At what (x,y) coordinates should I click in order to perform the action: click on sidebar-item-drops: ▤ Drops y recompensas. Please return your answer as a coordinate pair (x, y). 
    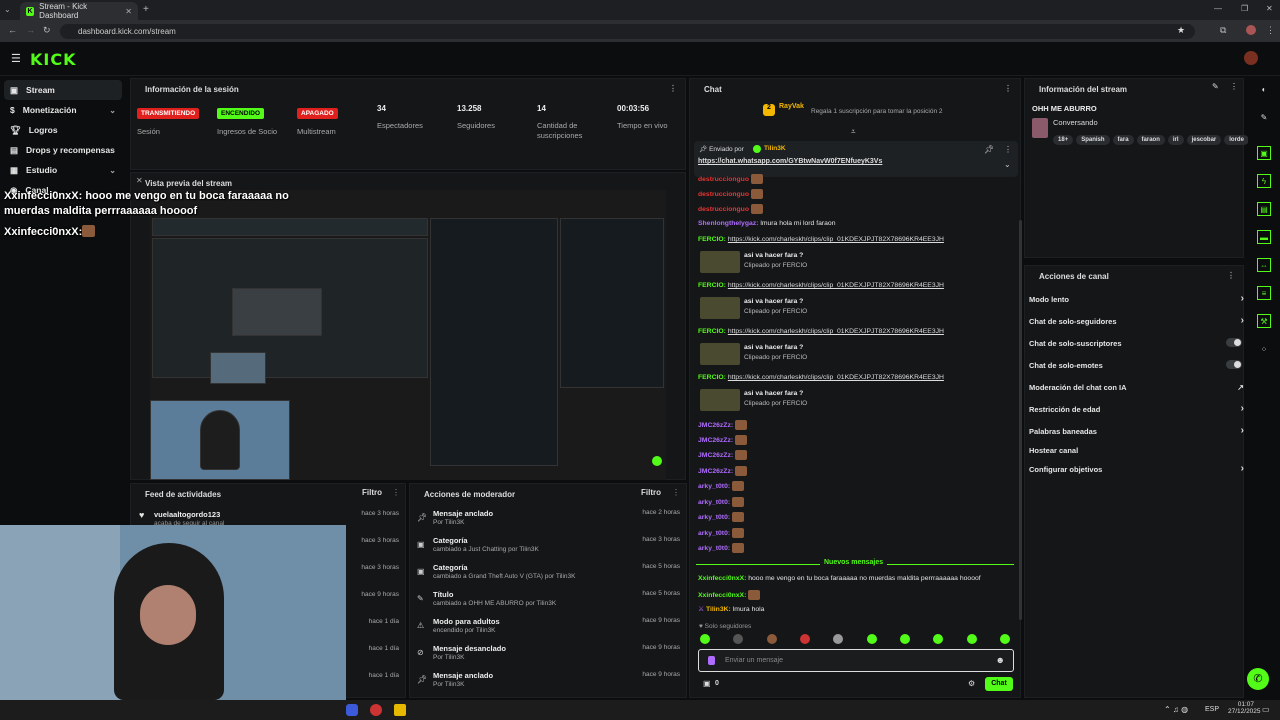
    Looking at the image, I should click on (63, 150).